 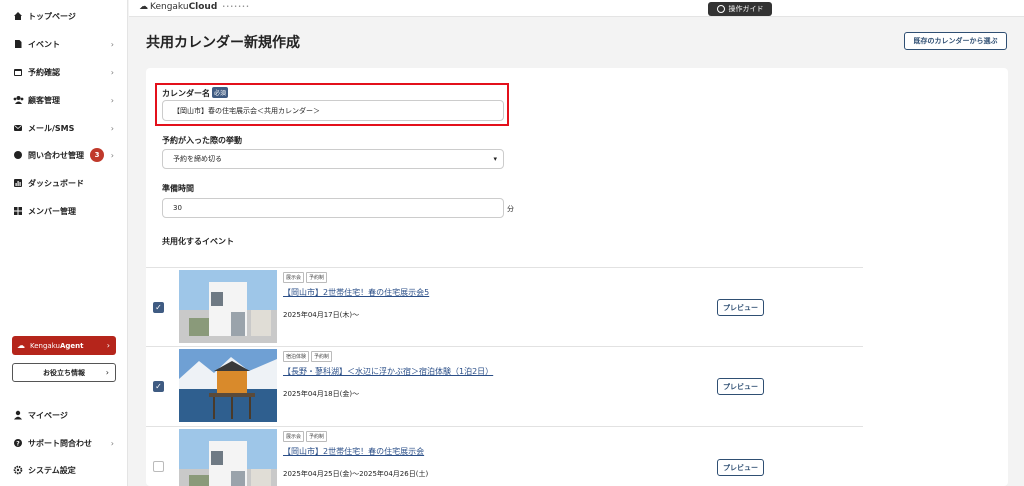 I want to click on user-icon, so click(x=18, y=415).